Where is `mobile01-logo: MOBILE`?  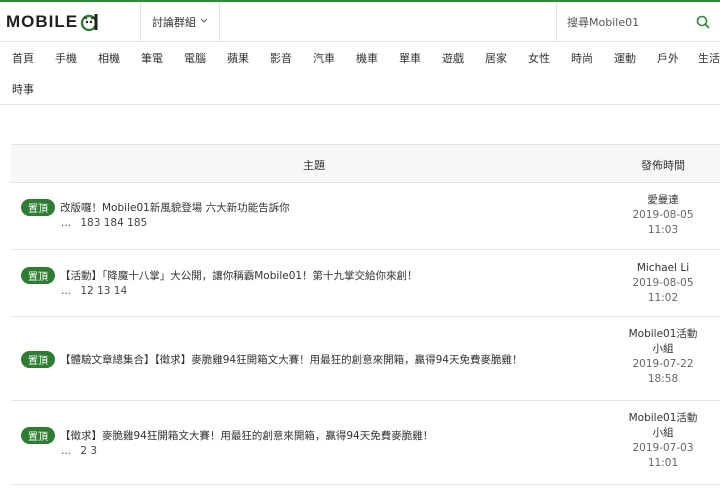
mobile01-logo: MOBILE is located at coordinates (53, 22).